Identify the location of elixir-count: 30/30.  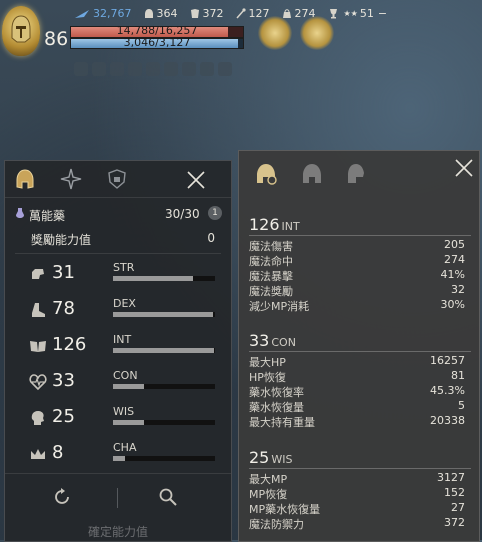
(182, 214).